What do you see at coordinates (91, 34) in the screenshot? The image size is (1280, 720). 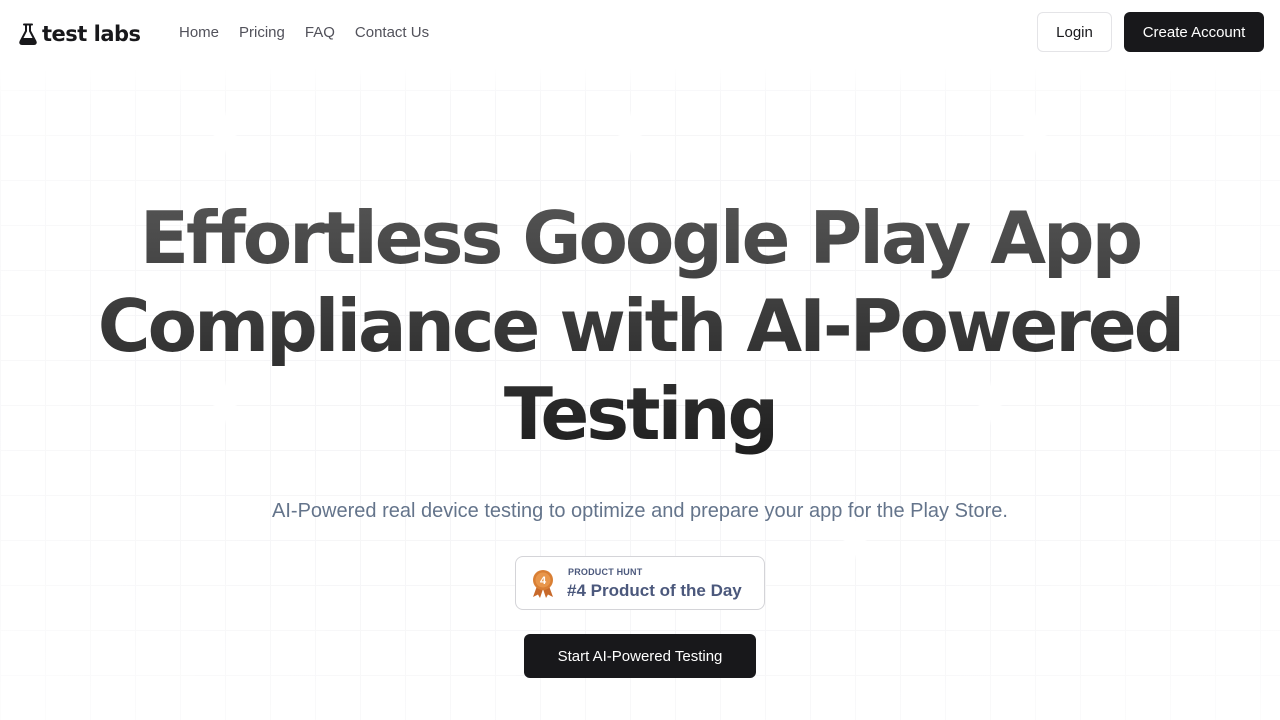 I see `brand-name: test labs` at bounding box center [91, 34].